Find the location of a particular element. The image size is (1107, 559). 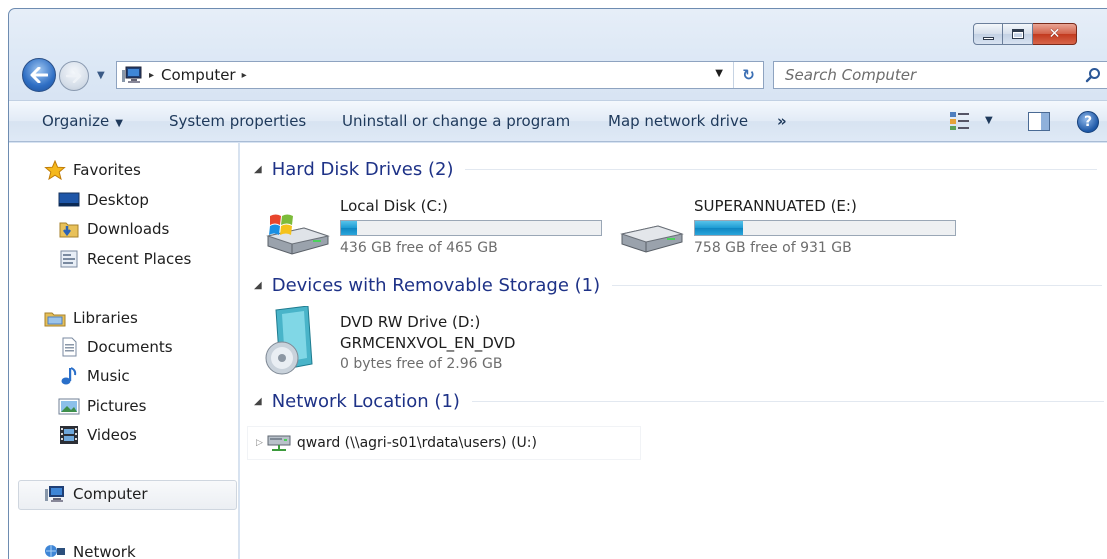

desktop-icon is located at coordinates (69, 199).